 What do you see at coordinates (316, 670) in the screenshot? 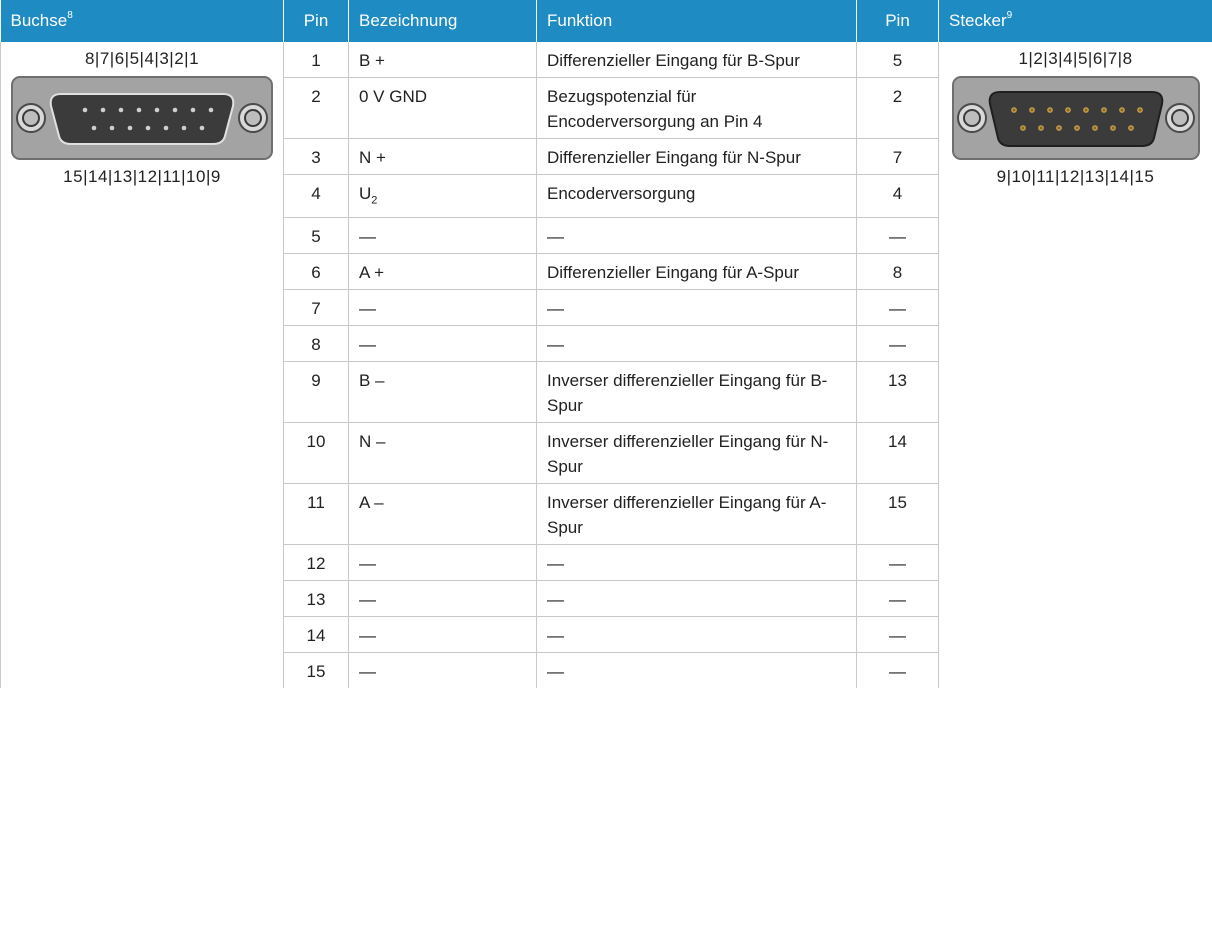
I see `pin-cell: 15` at bounding box center [316, 670].